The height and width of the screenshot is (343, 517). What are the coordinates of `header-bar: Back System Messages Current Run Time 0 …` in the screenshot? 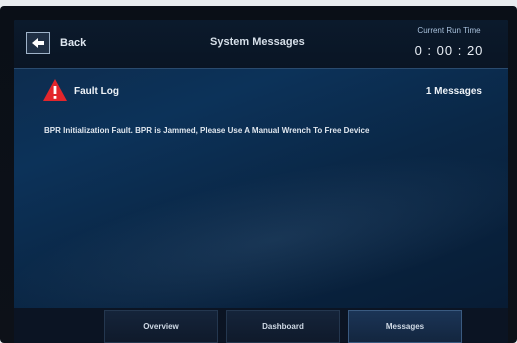 It's located at (261, 44).